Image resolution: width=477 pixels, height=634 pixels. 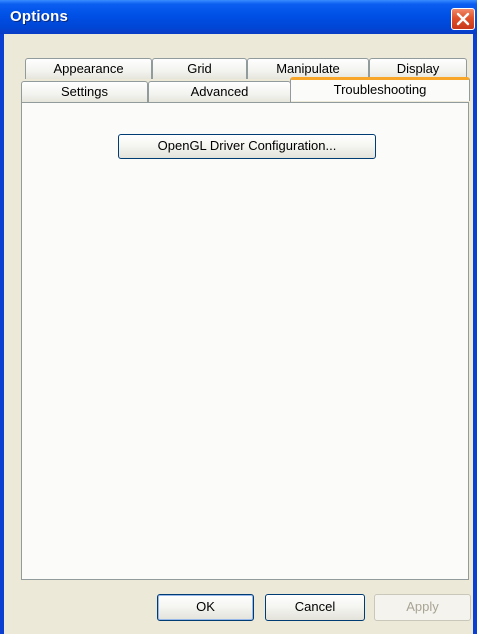 I want to click on close-icon, so click(x=463, y=19).